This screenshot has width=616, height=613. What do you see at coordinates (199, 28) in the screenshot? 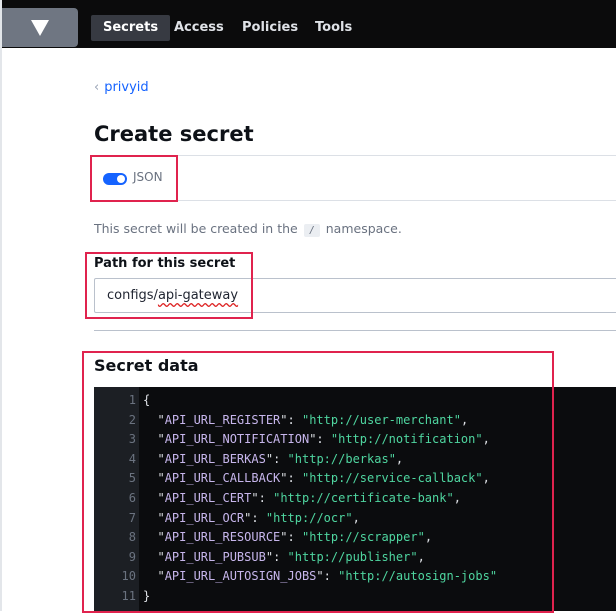
I see `tab-access: Access` at bounding box center [199, 28].